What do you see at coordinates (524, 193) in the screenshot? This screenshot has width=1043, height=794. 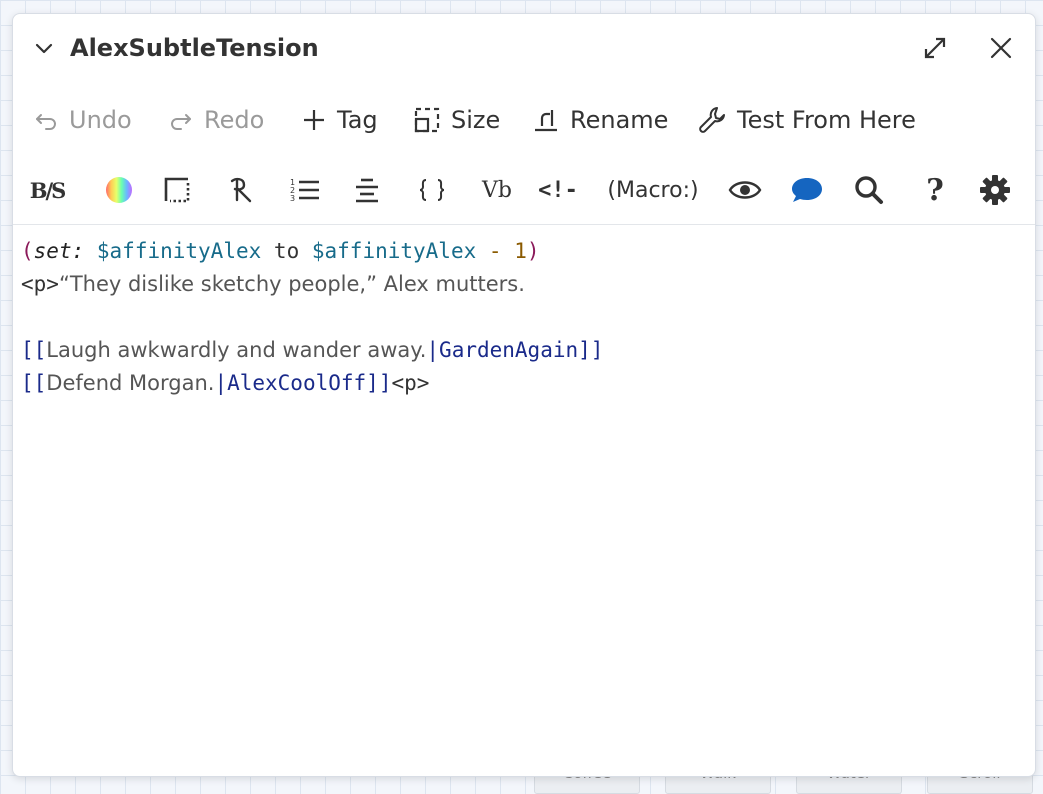 I see `harlowe-format-toolbar: B/S 1 2 3 Vb <!- (Macro:) ?` at bounding box center [524, 193].